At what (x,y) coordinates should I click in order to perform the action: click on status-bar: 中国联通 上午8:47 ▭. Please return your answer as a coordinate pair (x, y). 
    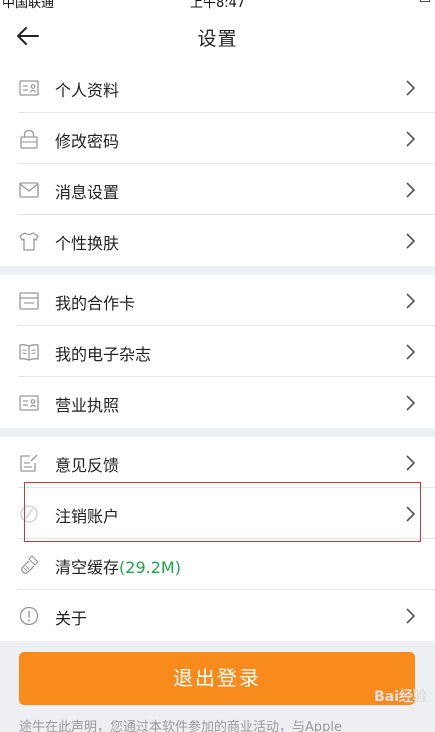
    Looking at the image, I should click on (217, 5).